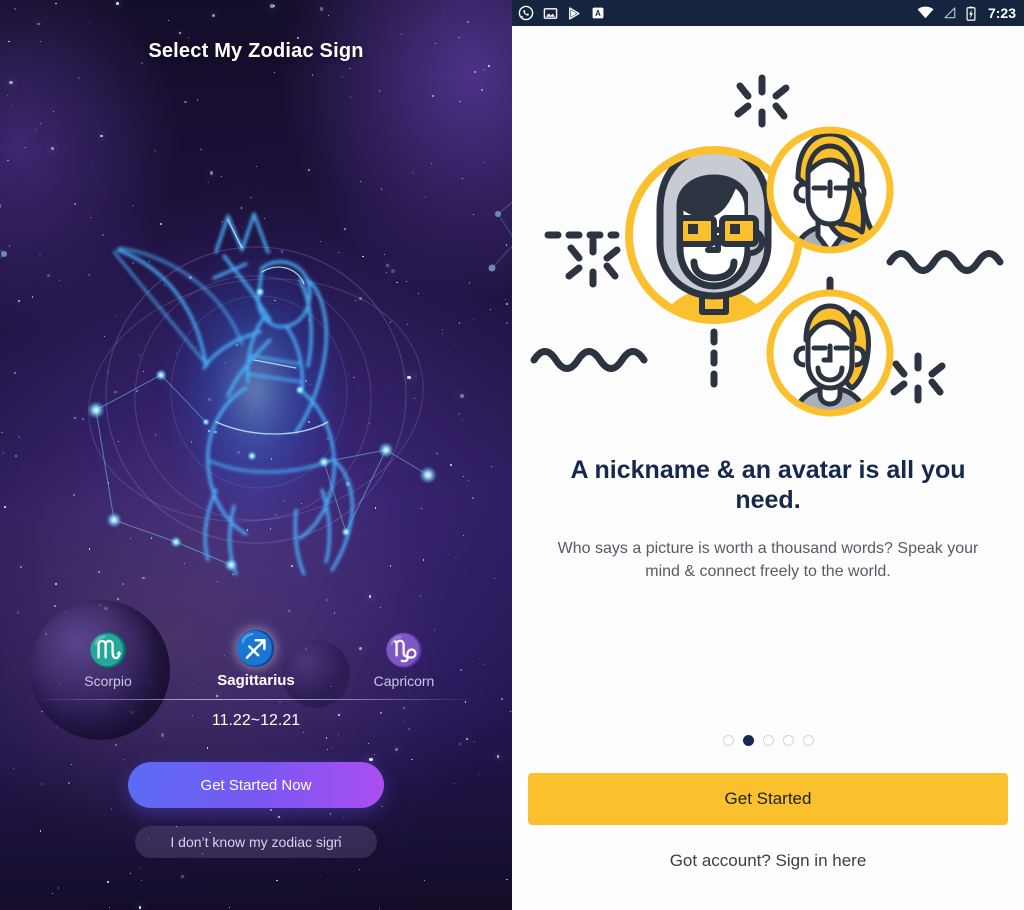 This screenshot has width=1024, height=910. I want to click on signal-icon, so click(950, 13).